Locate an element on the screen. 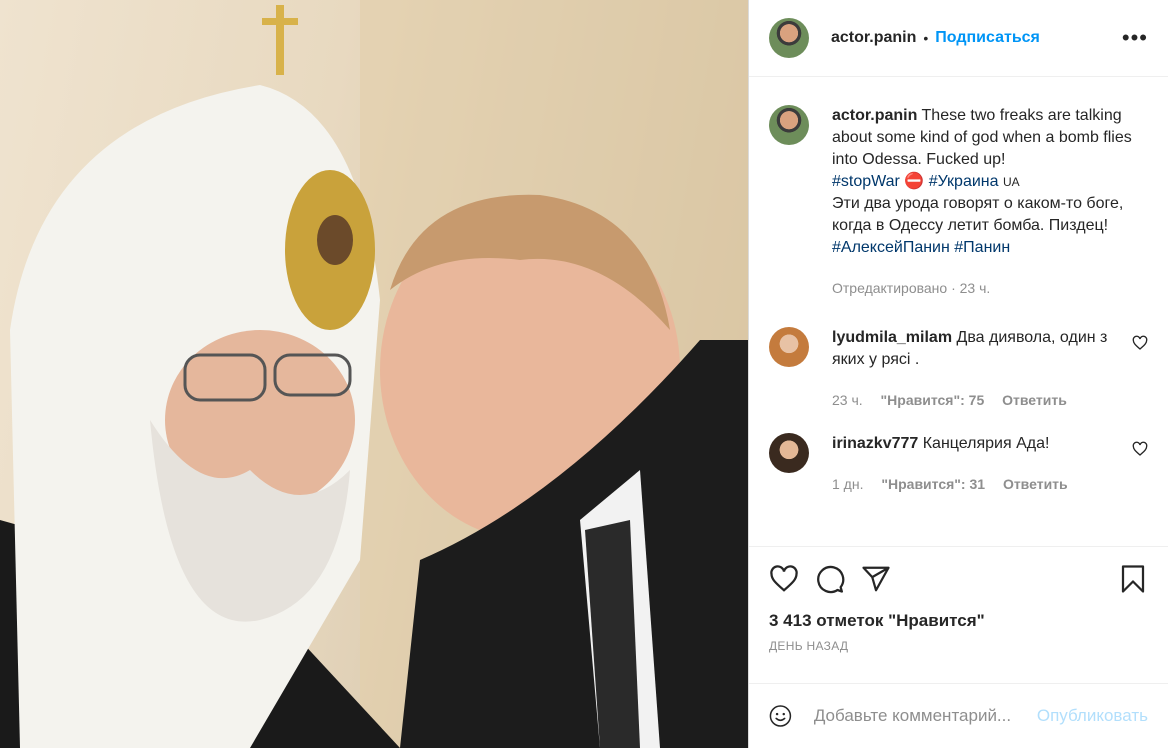  comment-likes: "Нравится": 31 is located at coordinates (933, 484).